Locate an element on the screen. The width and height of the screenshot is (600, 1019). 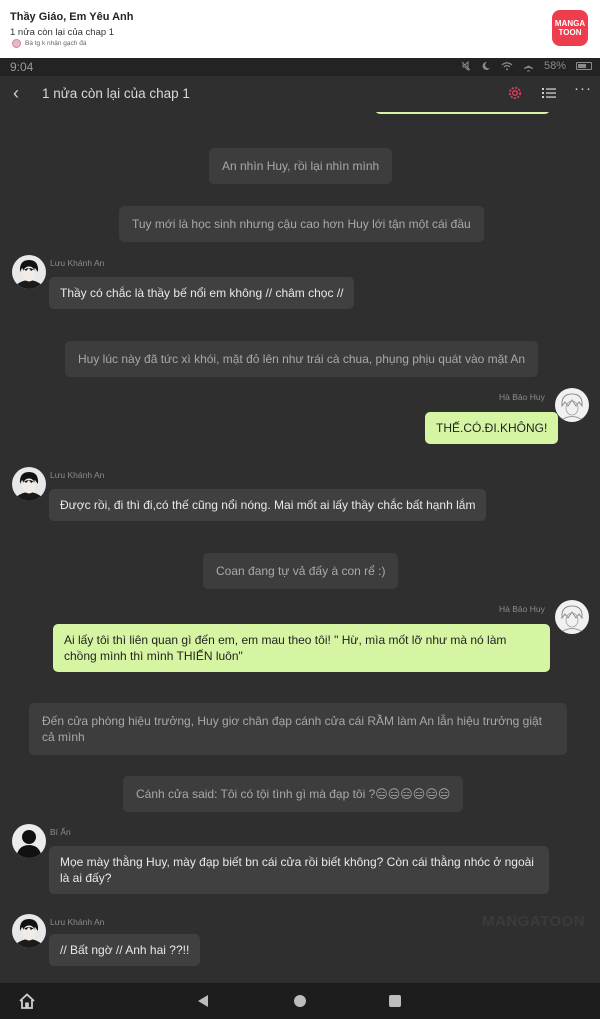
story-title: Thầy Giáo, Em Yêu Anh is located at coordinates (72, 17).